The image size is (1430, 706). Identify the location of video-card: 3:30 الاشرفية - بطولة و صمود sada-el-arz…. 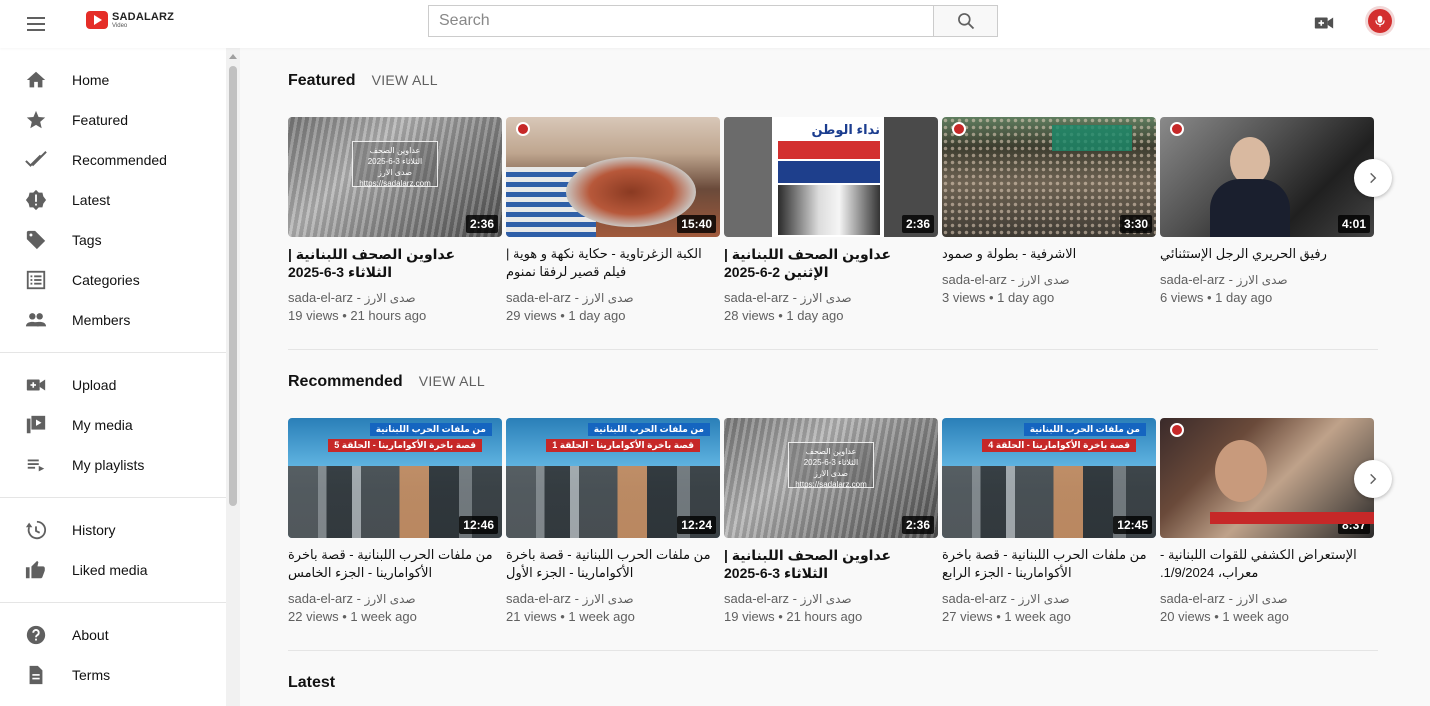
(1049, 221).